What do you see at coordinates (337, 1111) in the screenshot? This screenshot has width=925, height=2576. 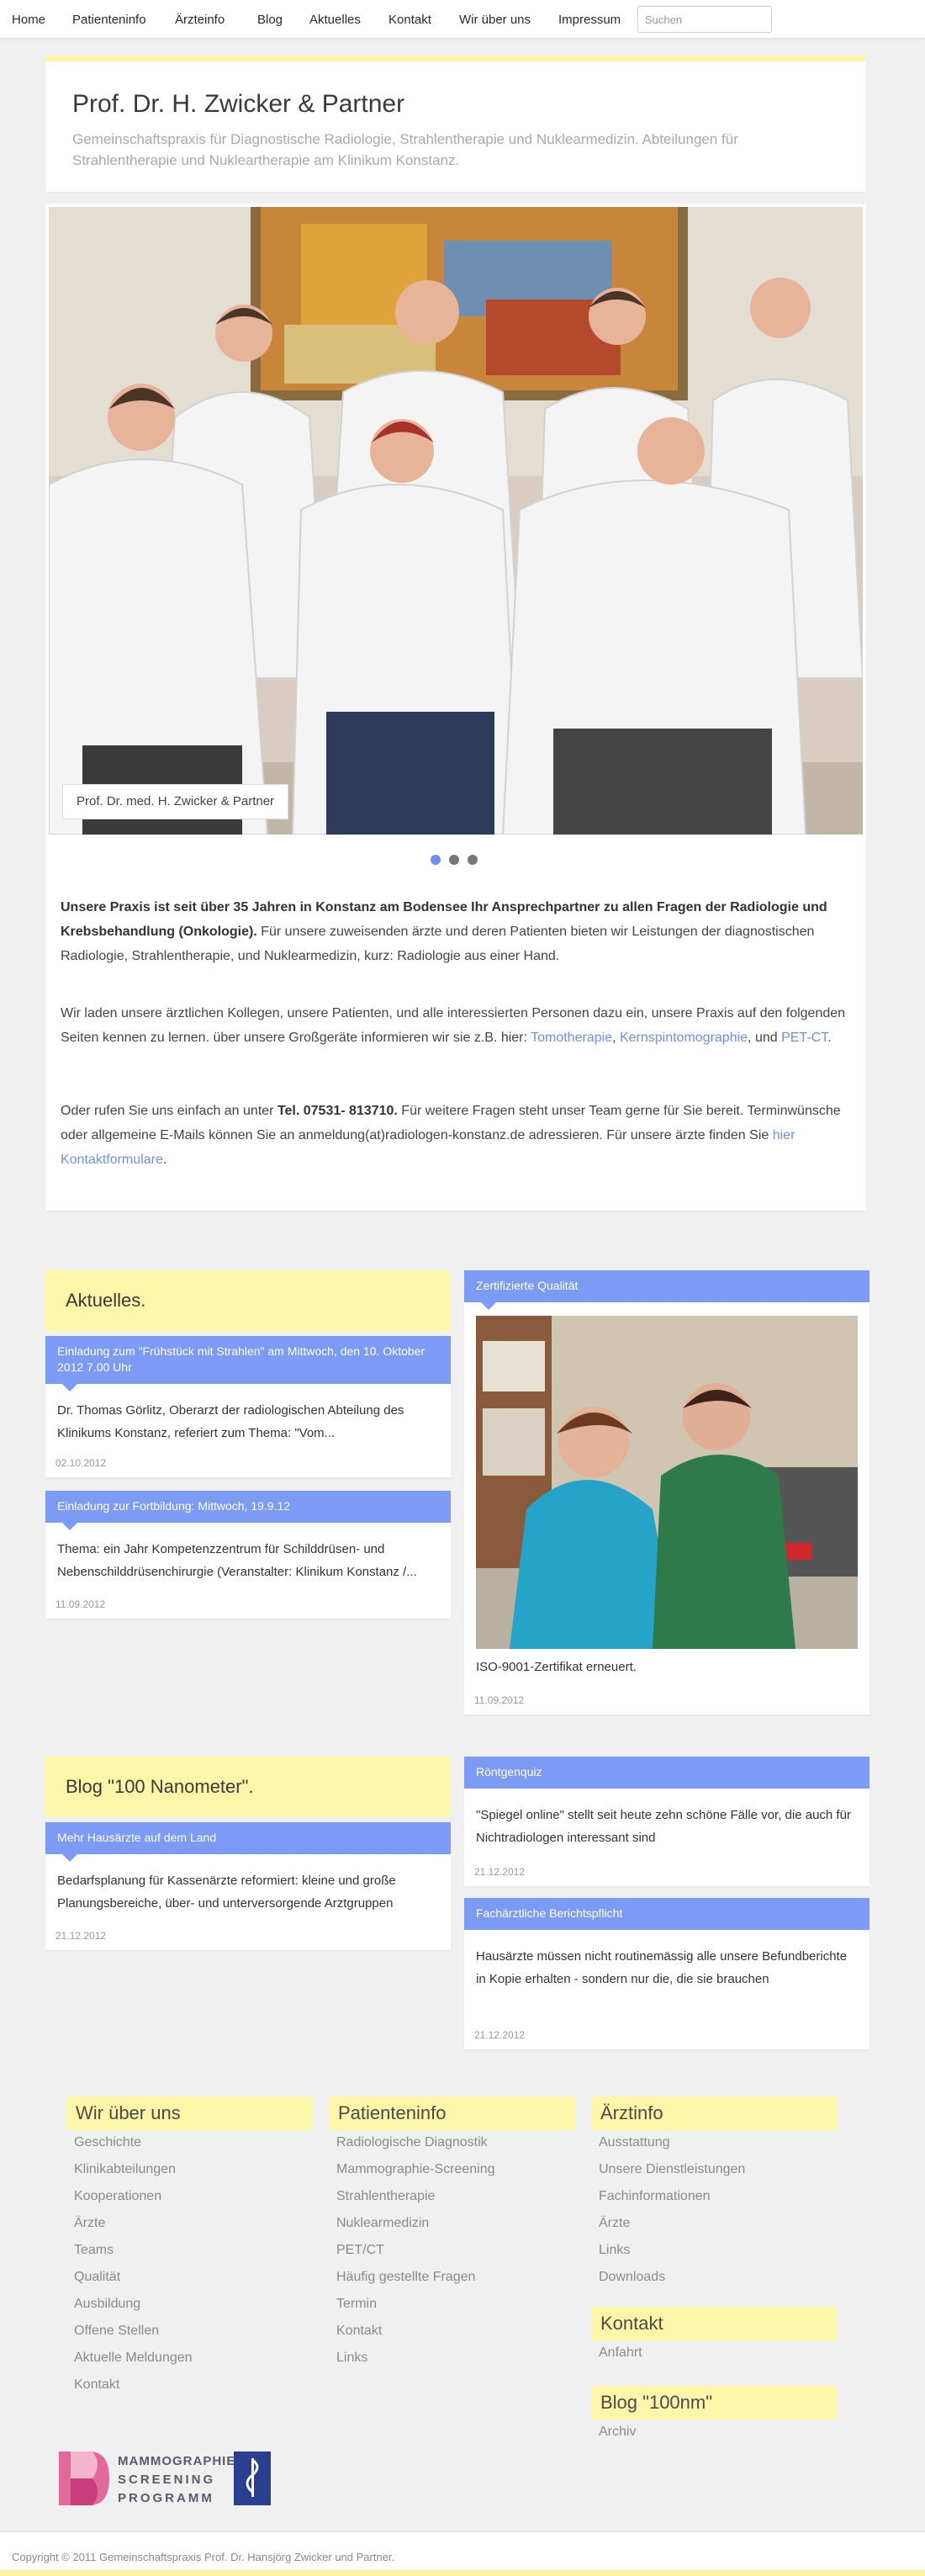 I see `phone-number: Tel. 07531- 813710.` at bounding box center [337, 1111].